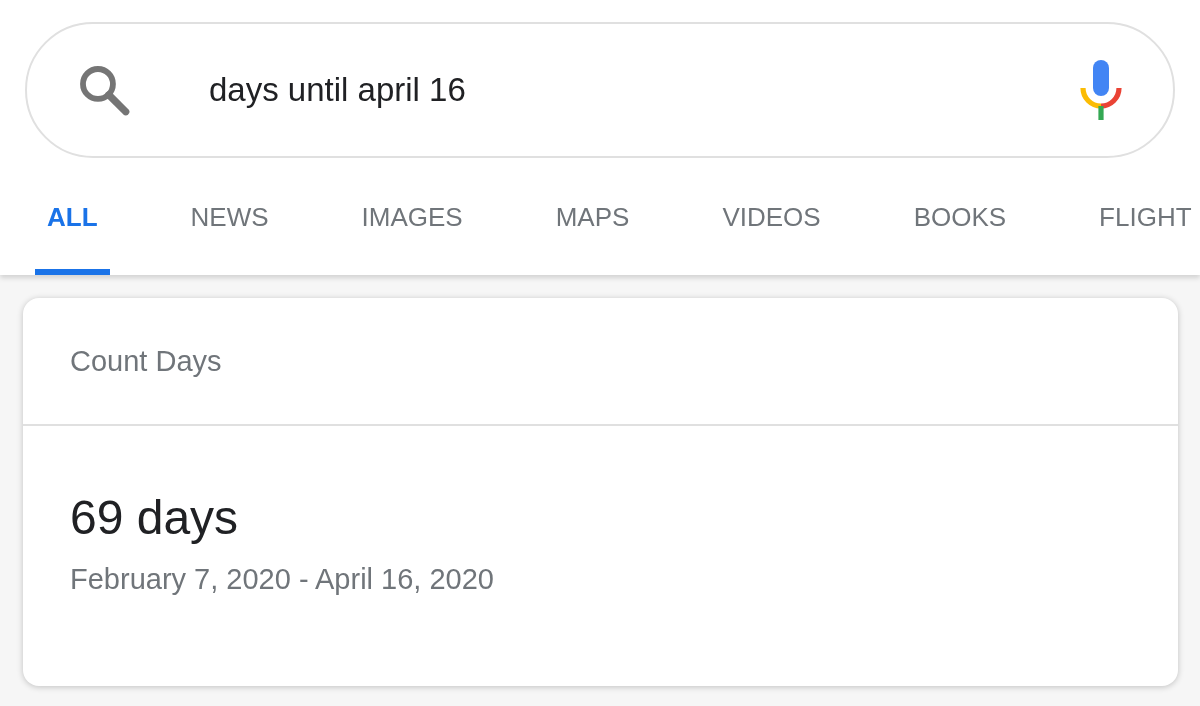 The width and height of the screenshot is (1200, 706). Describe the element at coordinates (72, 231) in the screenshot. I see `tab: ALL` at that location.